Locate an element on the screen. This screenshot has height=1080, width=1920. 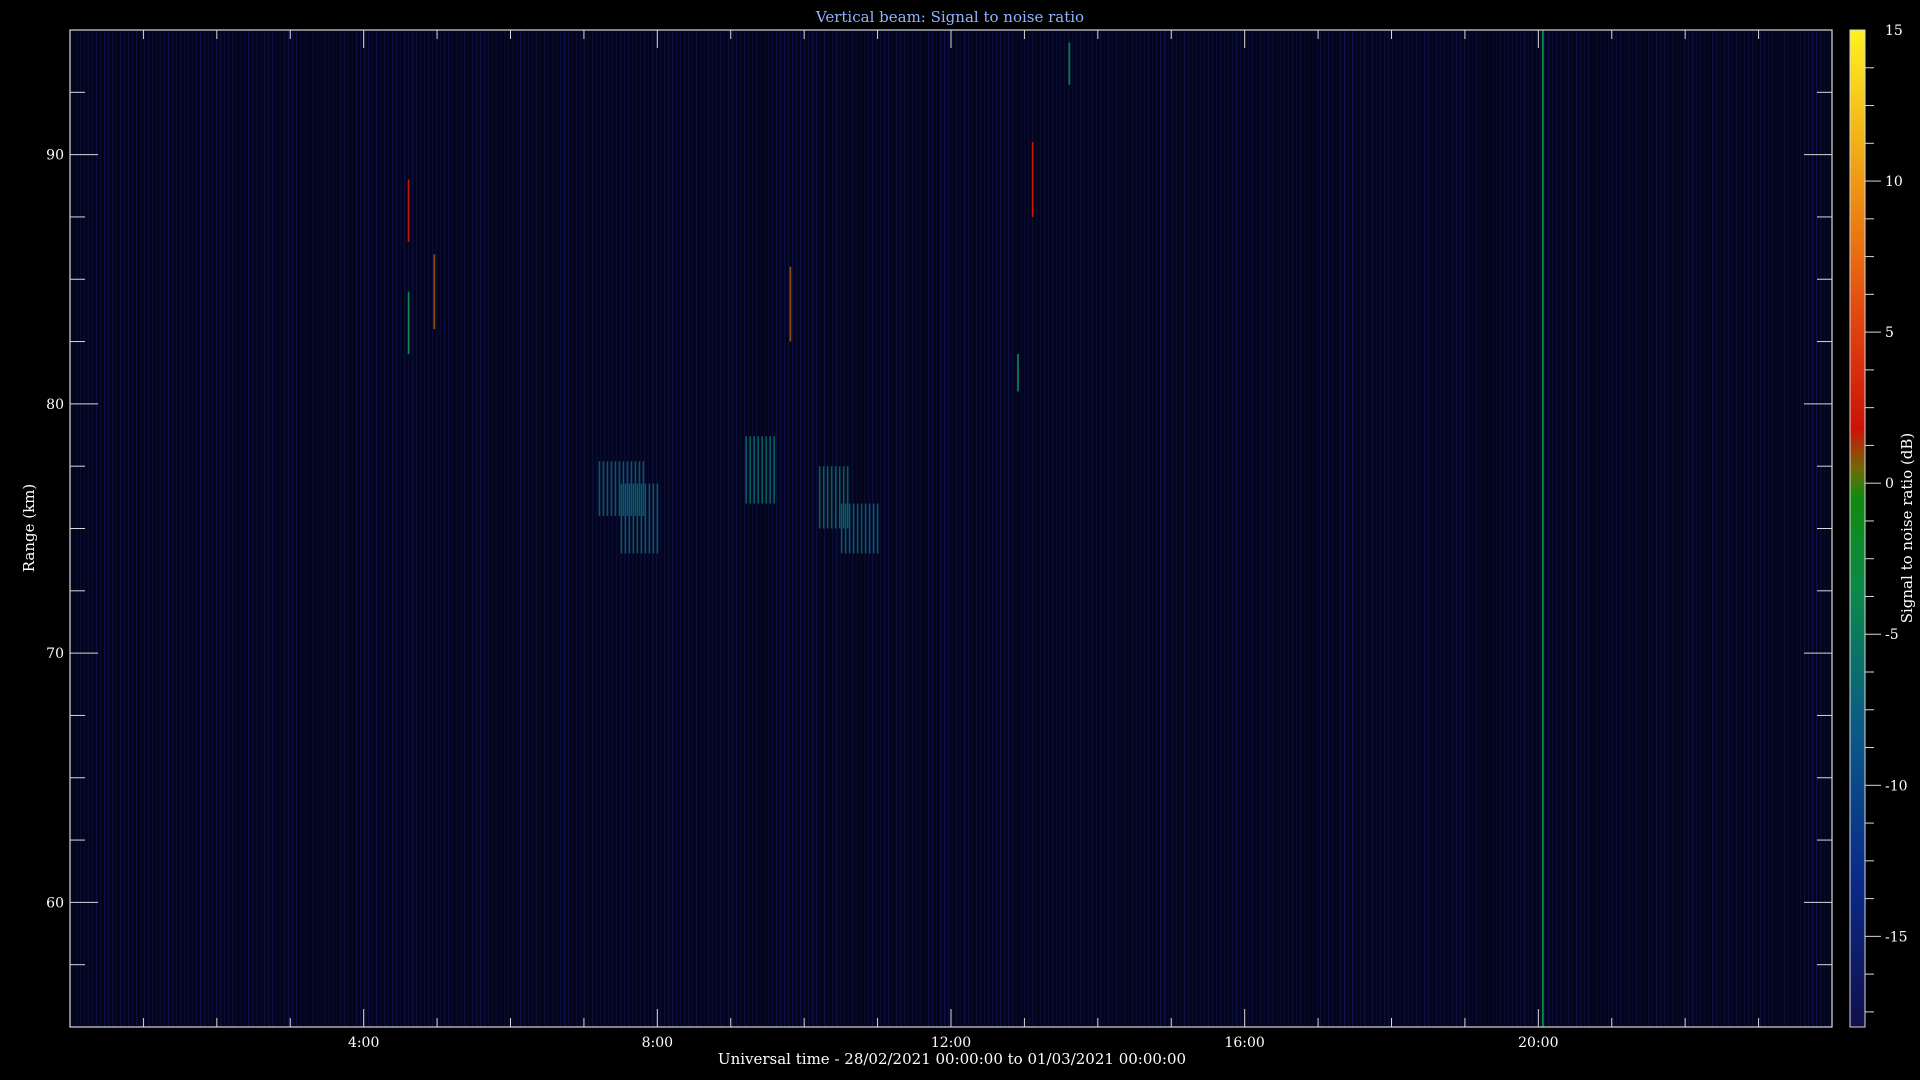
echo-streak is located at coordinates (790, 304).